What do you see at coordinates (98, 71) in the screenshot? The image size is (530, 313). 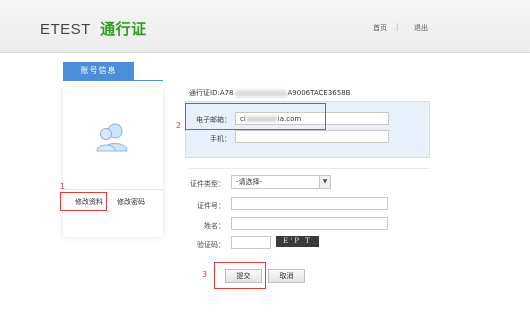 I see `tab-account-info: 账号信息` at bounding box center [98, 71].